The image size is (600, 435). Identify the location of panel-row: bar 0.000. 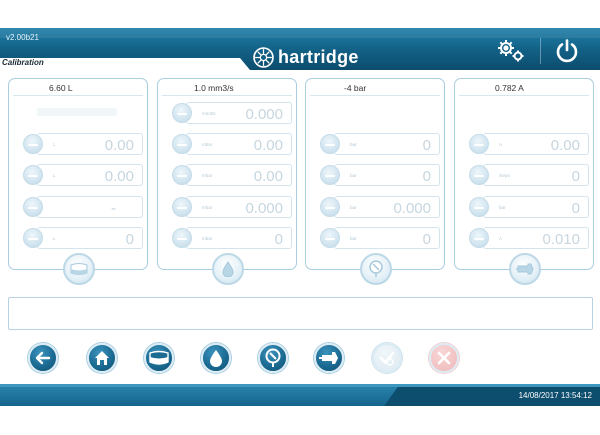
(378, 207).